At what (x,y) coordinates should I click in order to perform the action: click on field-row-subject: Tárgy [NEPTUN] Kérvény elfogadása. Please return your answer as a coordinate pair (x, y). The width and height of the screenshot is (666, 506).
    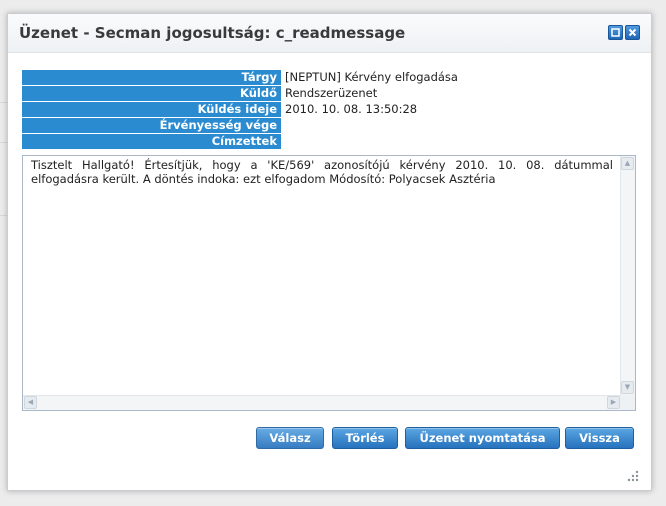
    Looking at the image, I should click on (327, 78).